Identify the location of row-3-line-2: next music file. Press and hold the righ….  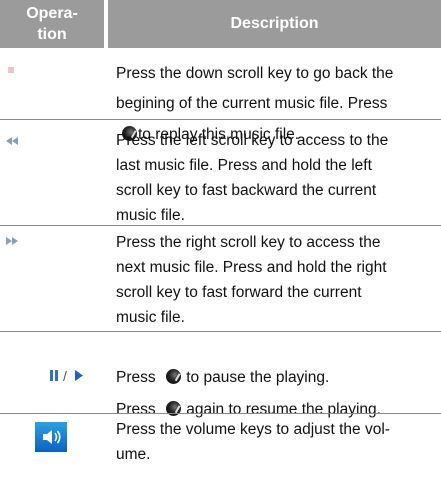
(251, 267).